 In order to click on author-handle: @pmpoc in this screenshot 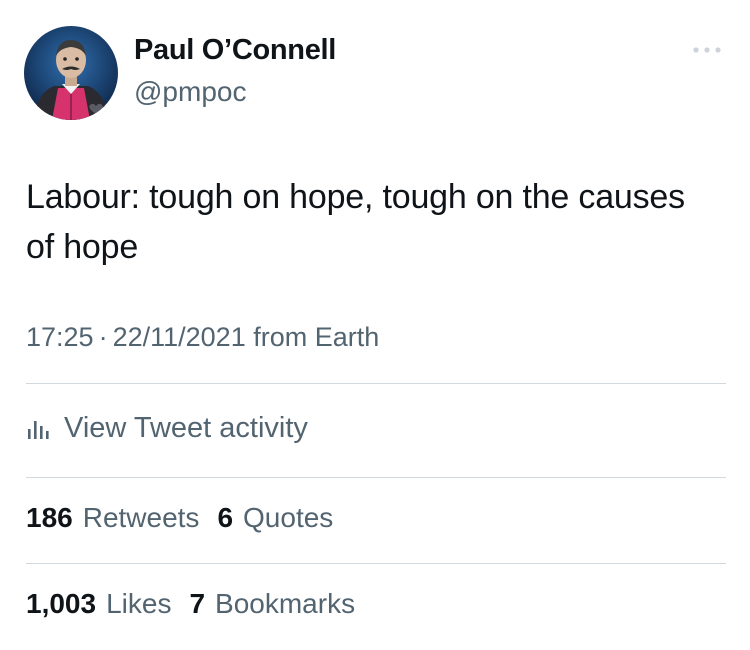, I will do `click(190, 92)`.